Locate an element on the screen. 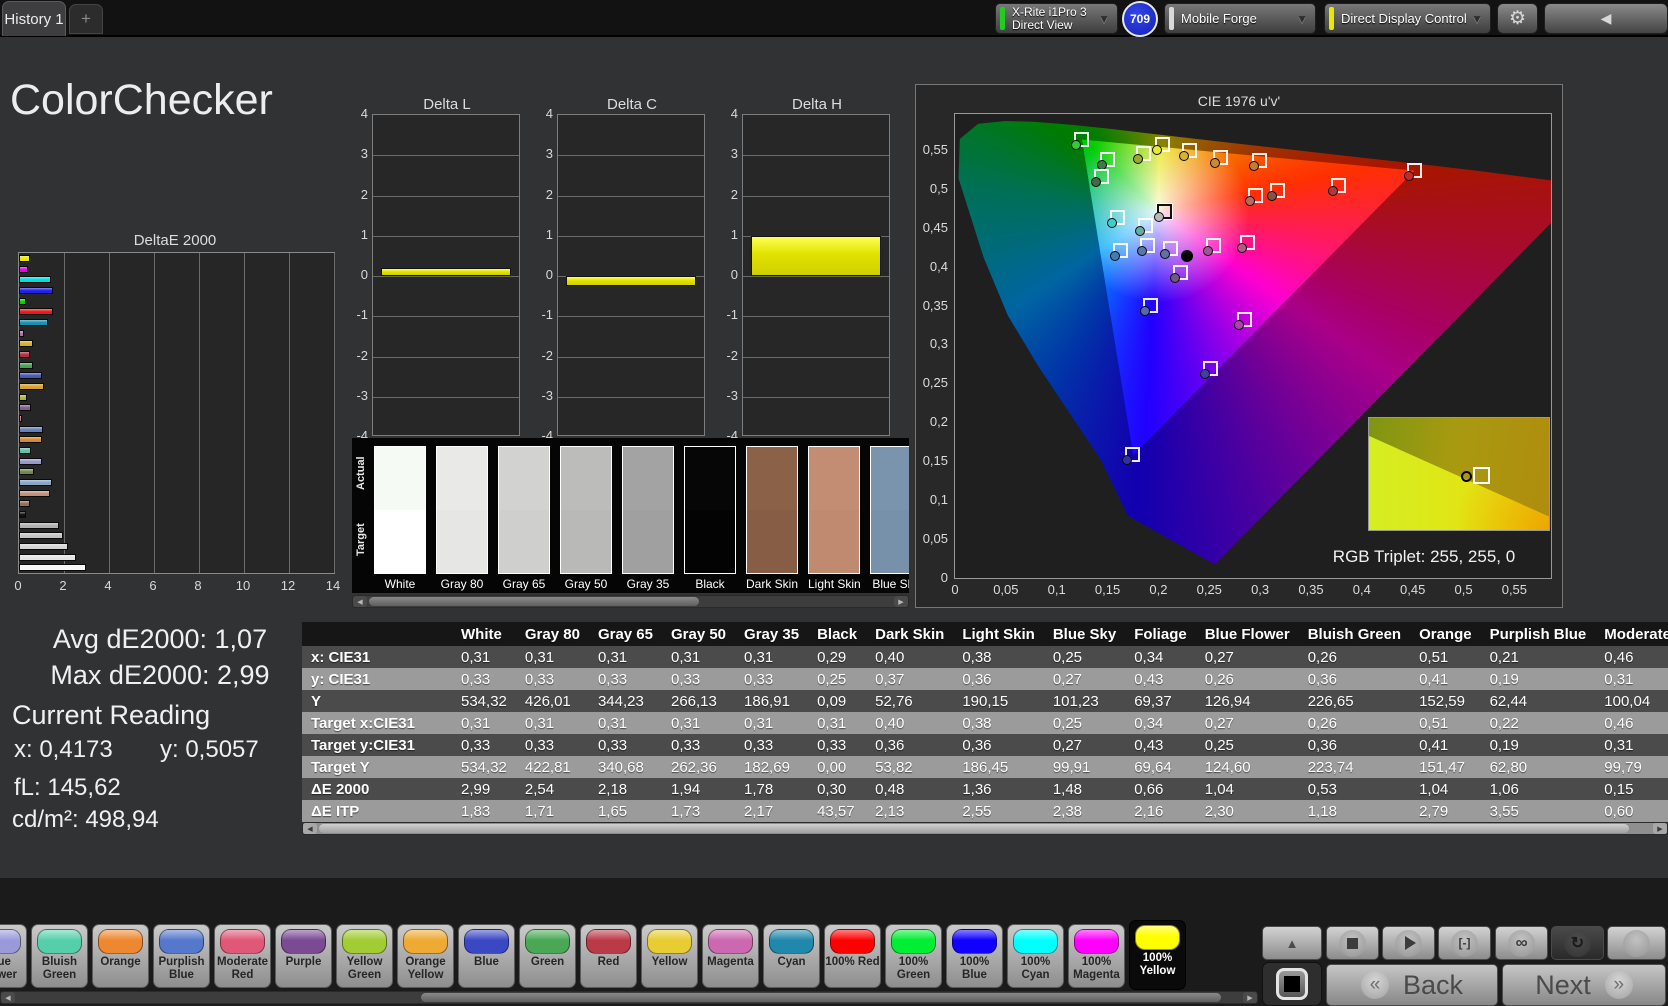 The image size is (1668, 1006). y-axis-tick-label: 0,5 is located at coordinates (938, 188).